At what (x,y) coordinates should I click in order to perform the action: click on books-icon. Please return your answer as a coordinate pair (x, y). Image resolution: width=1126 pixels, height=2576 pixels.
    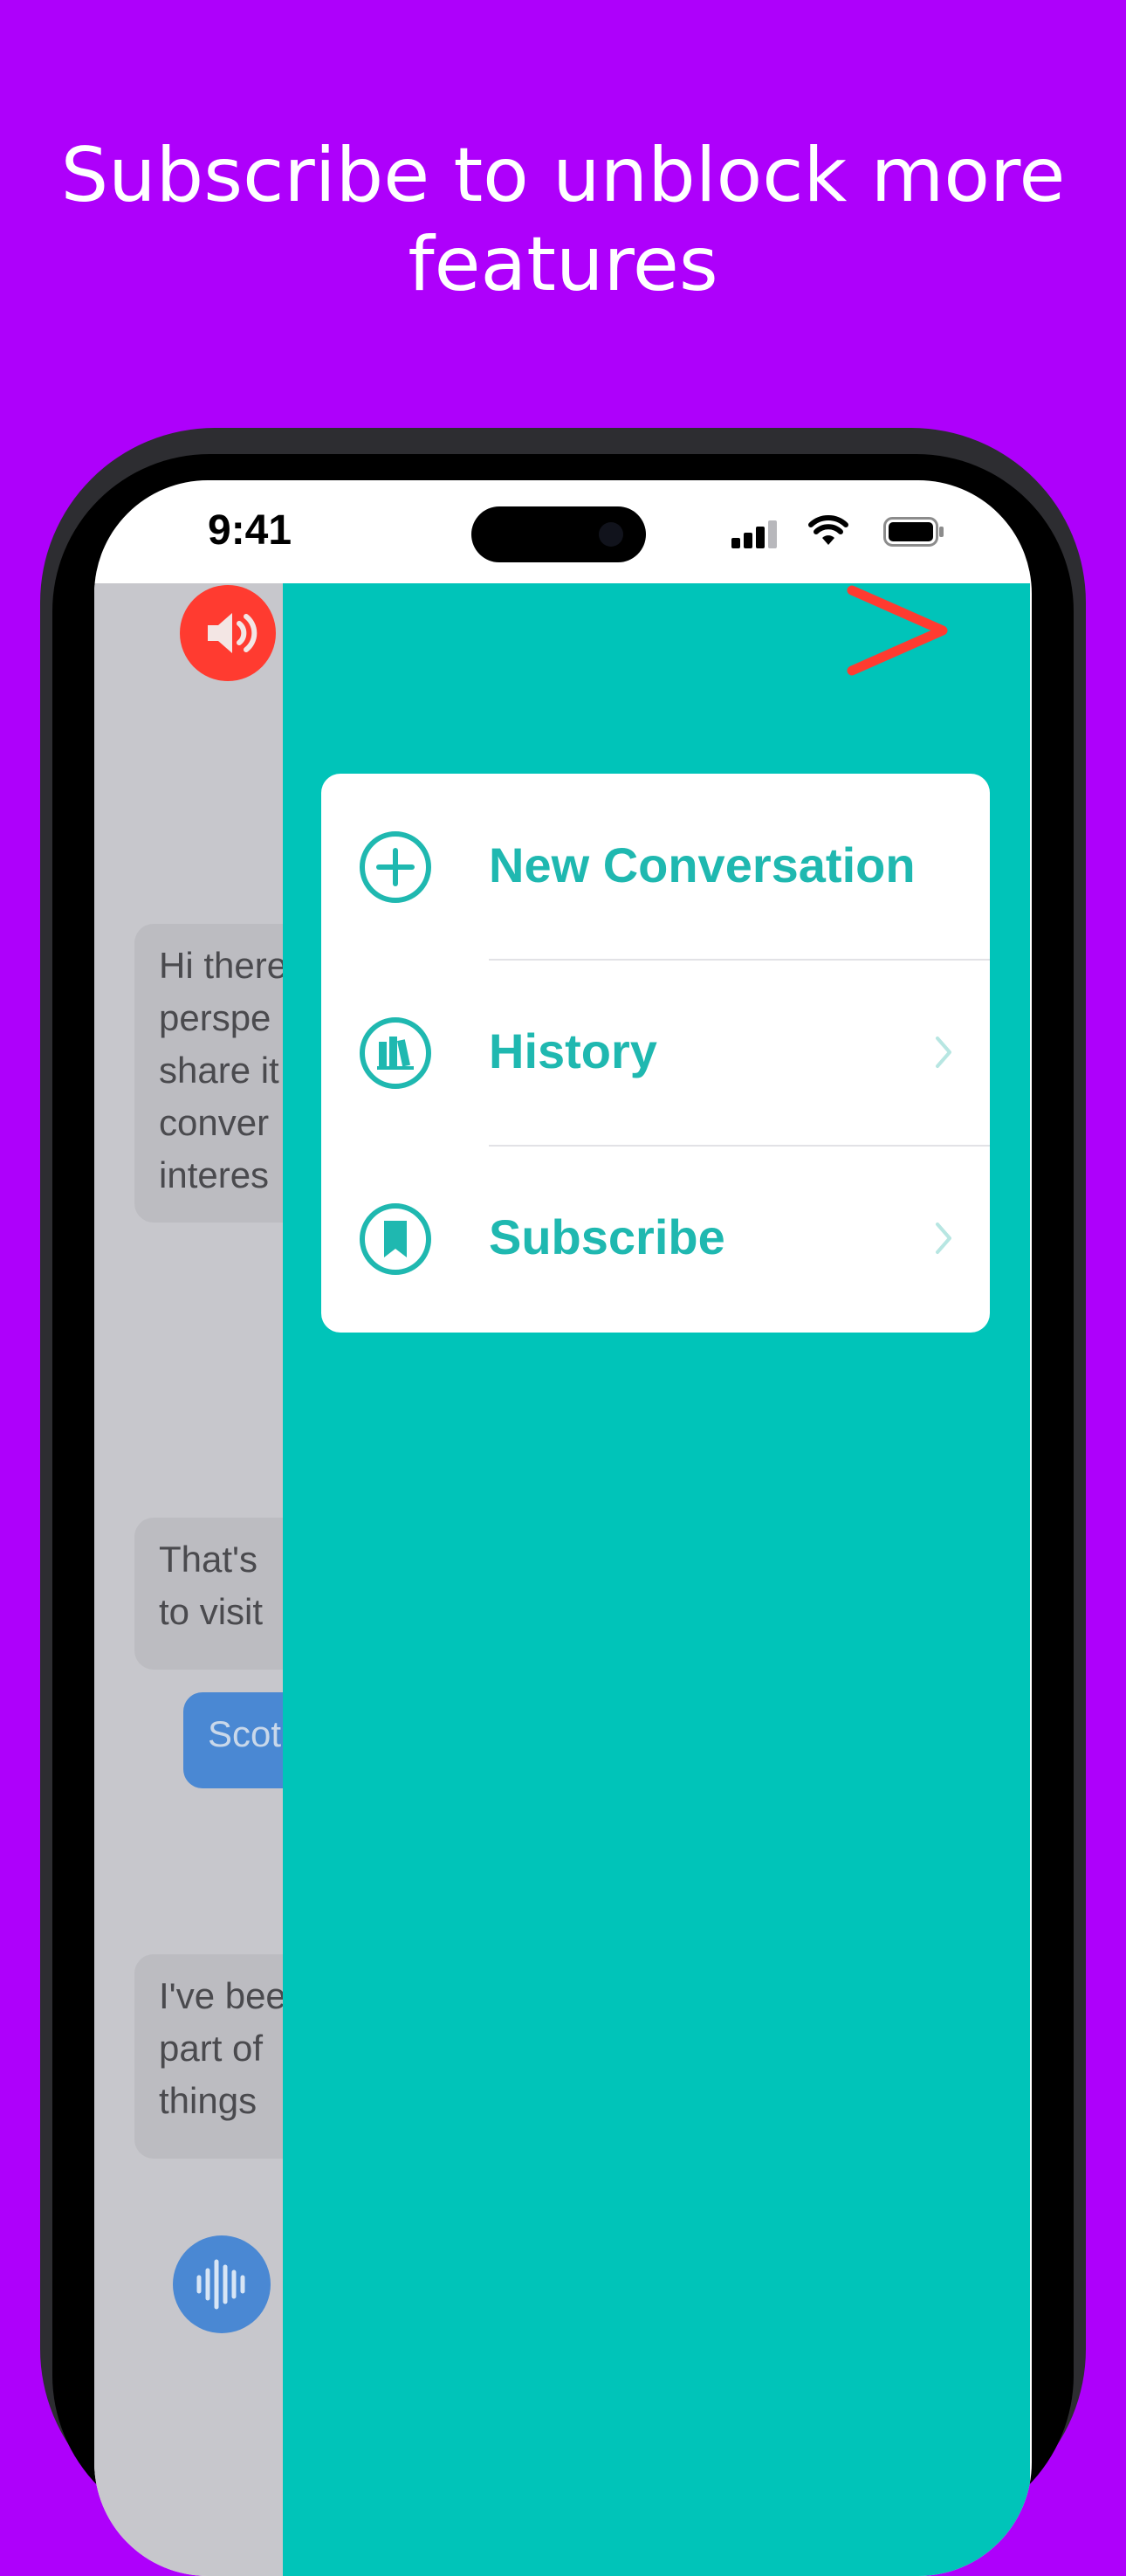
    Looking at the image, I should click on (395, 1053).